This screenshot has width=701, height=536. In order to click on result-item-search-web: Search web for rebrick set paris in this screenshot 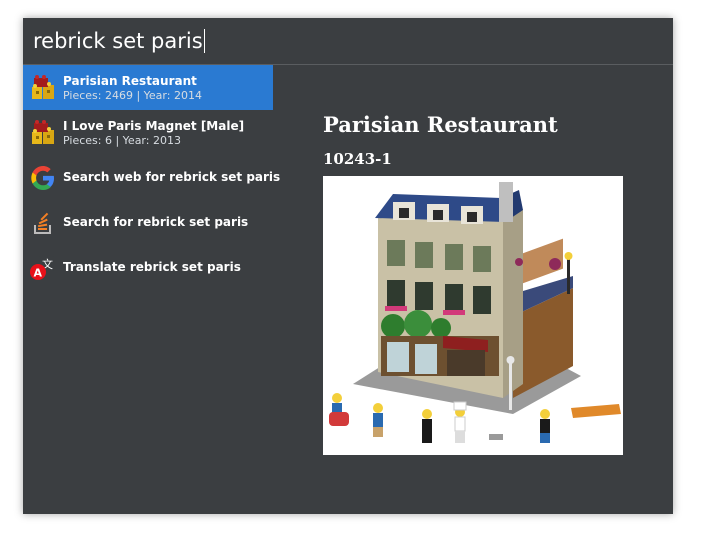, I will do `click(151, 177)`.